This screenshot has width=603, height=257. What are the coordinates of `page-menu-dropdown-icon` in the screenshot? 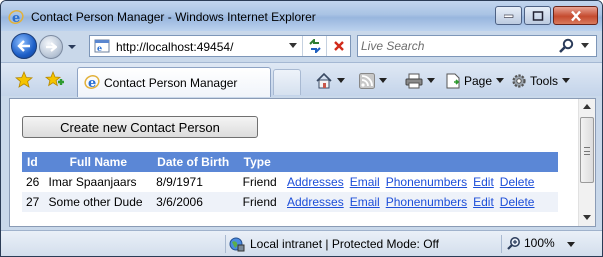 It's located at (500, 80).